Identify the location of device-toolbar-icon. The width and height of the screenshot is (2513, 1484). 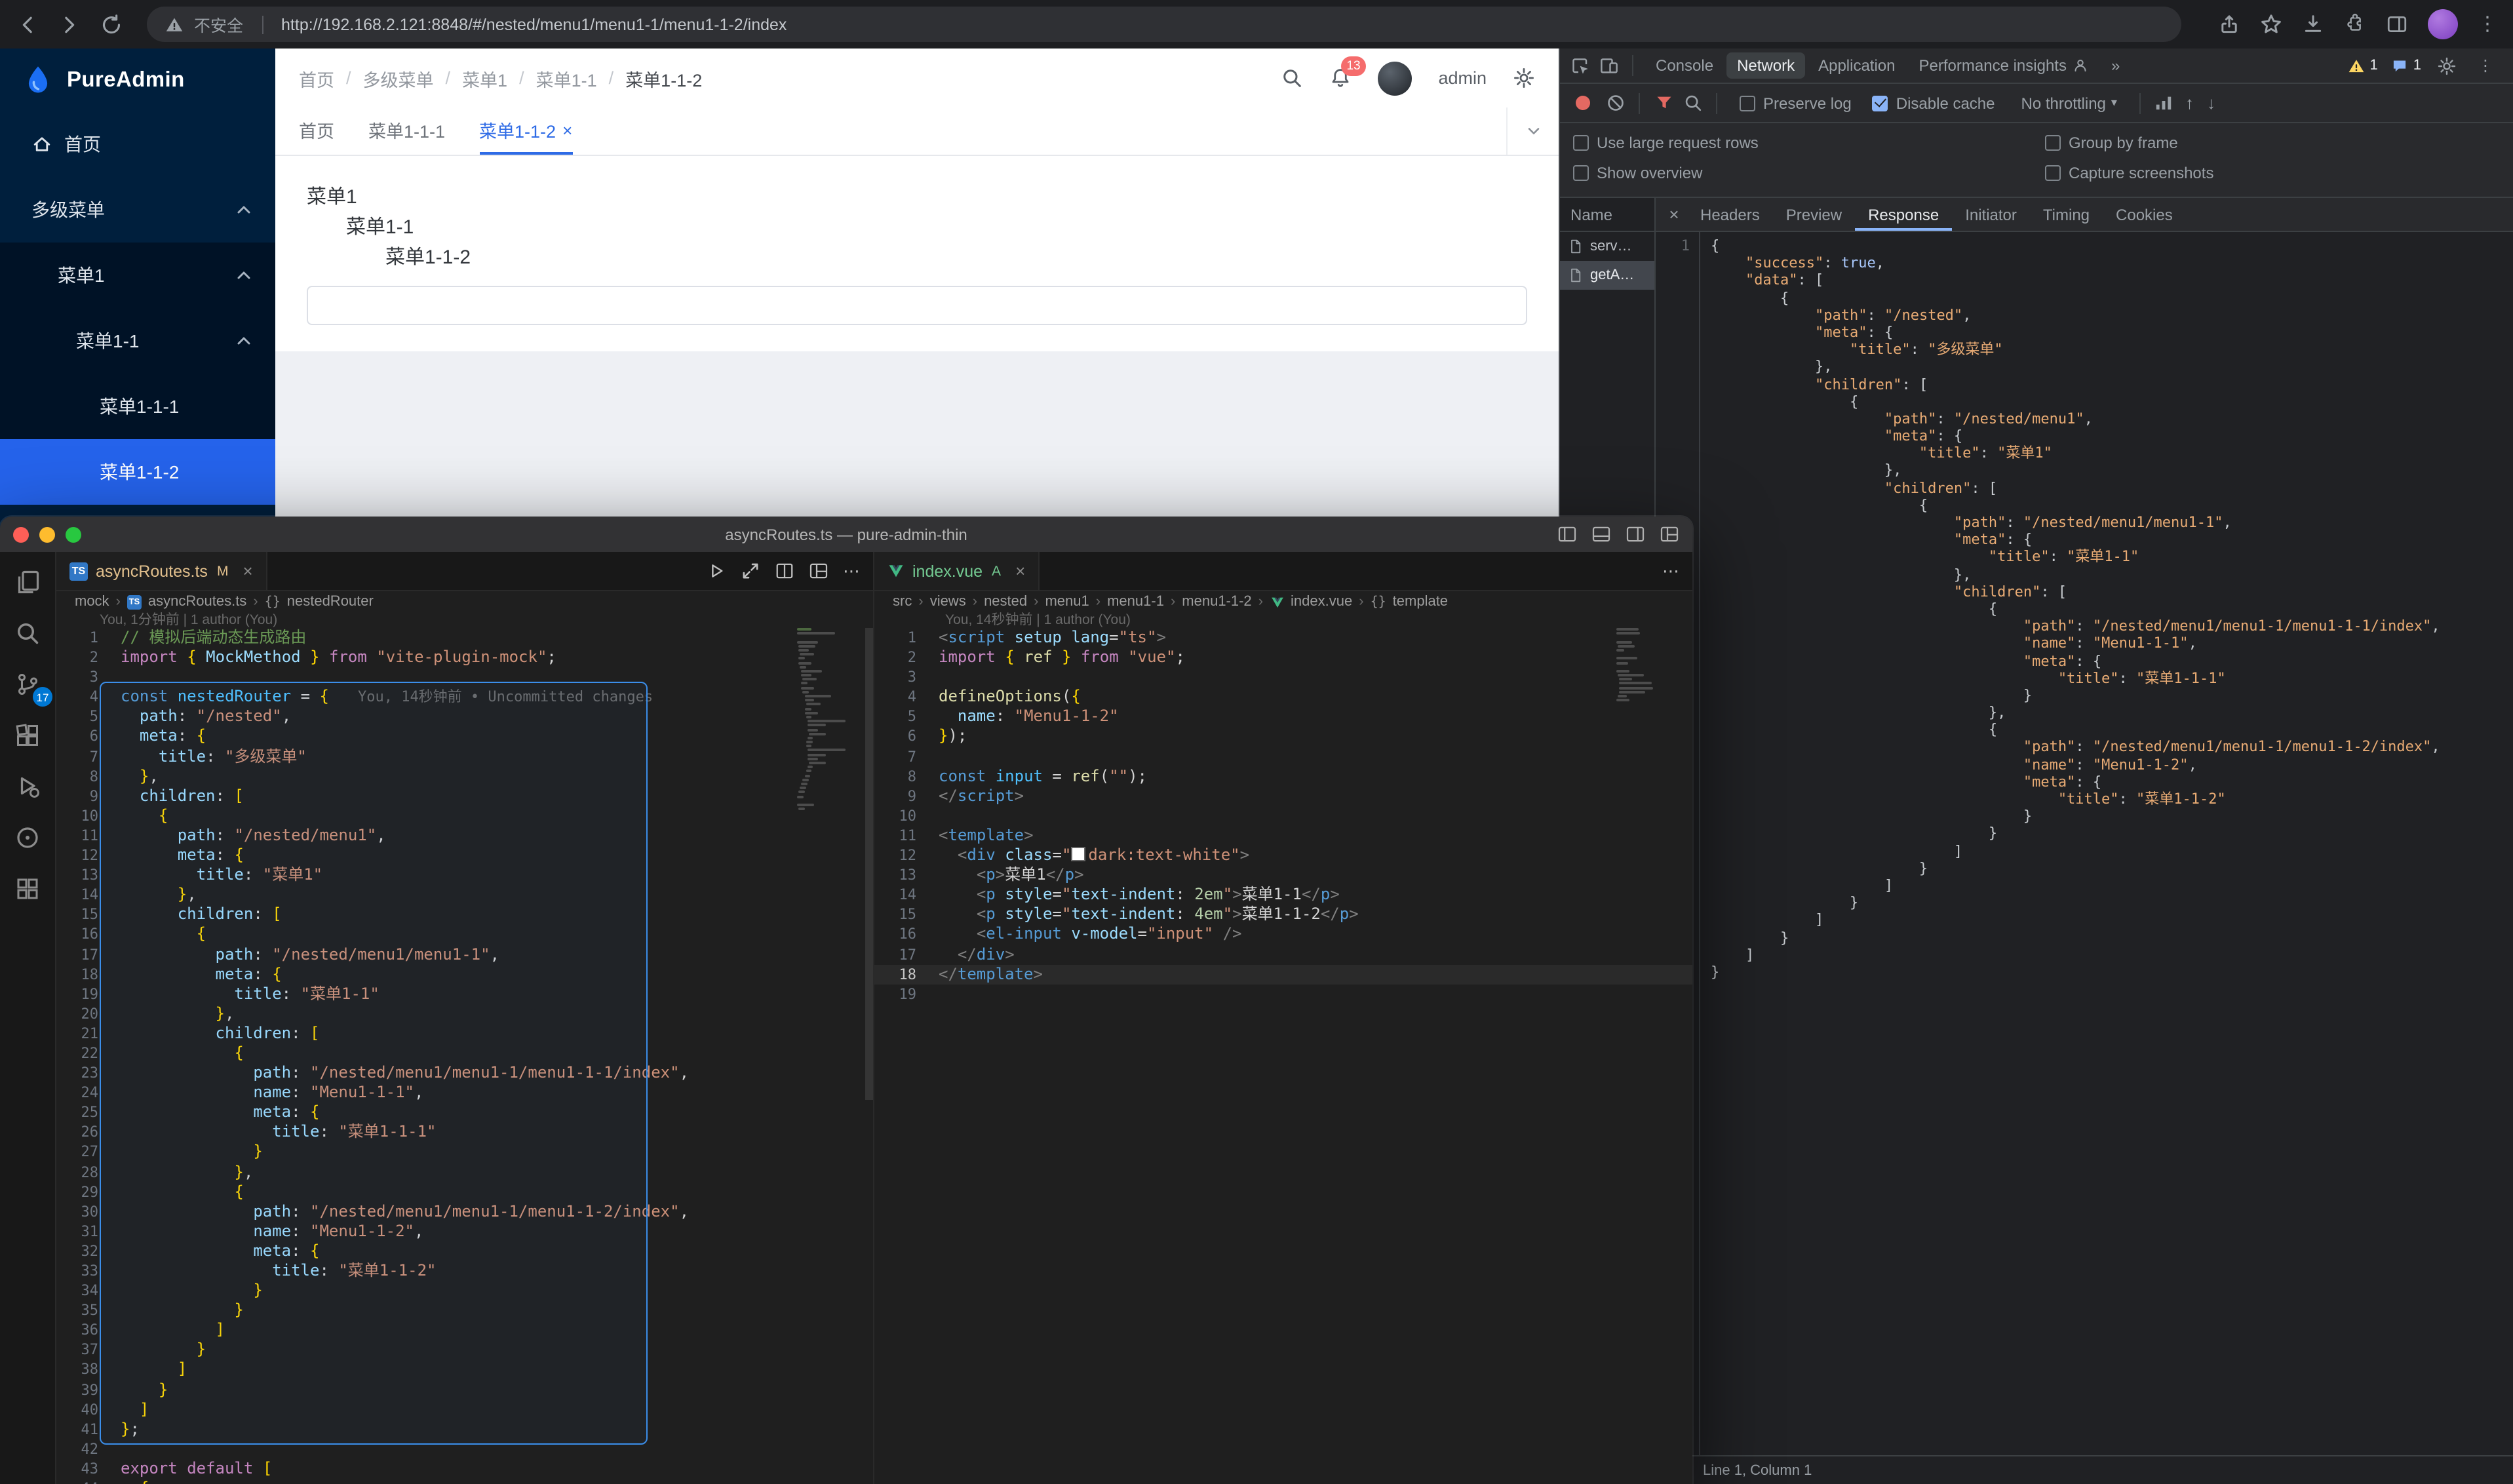
(1608, 65).